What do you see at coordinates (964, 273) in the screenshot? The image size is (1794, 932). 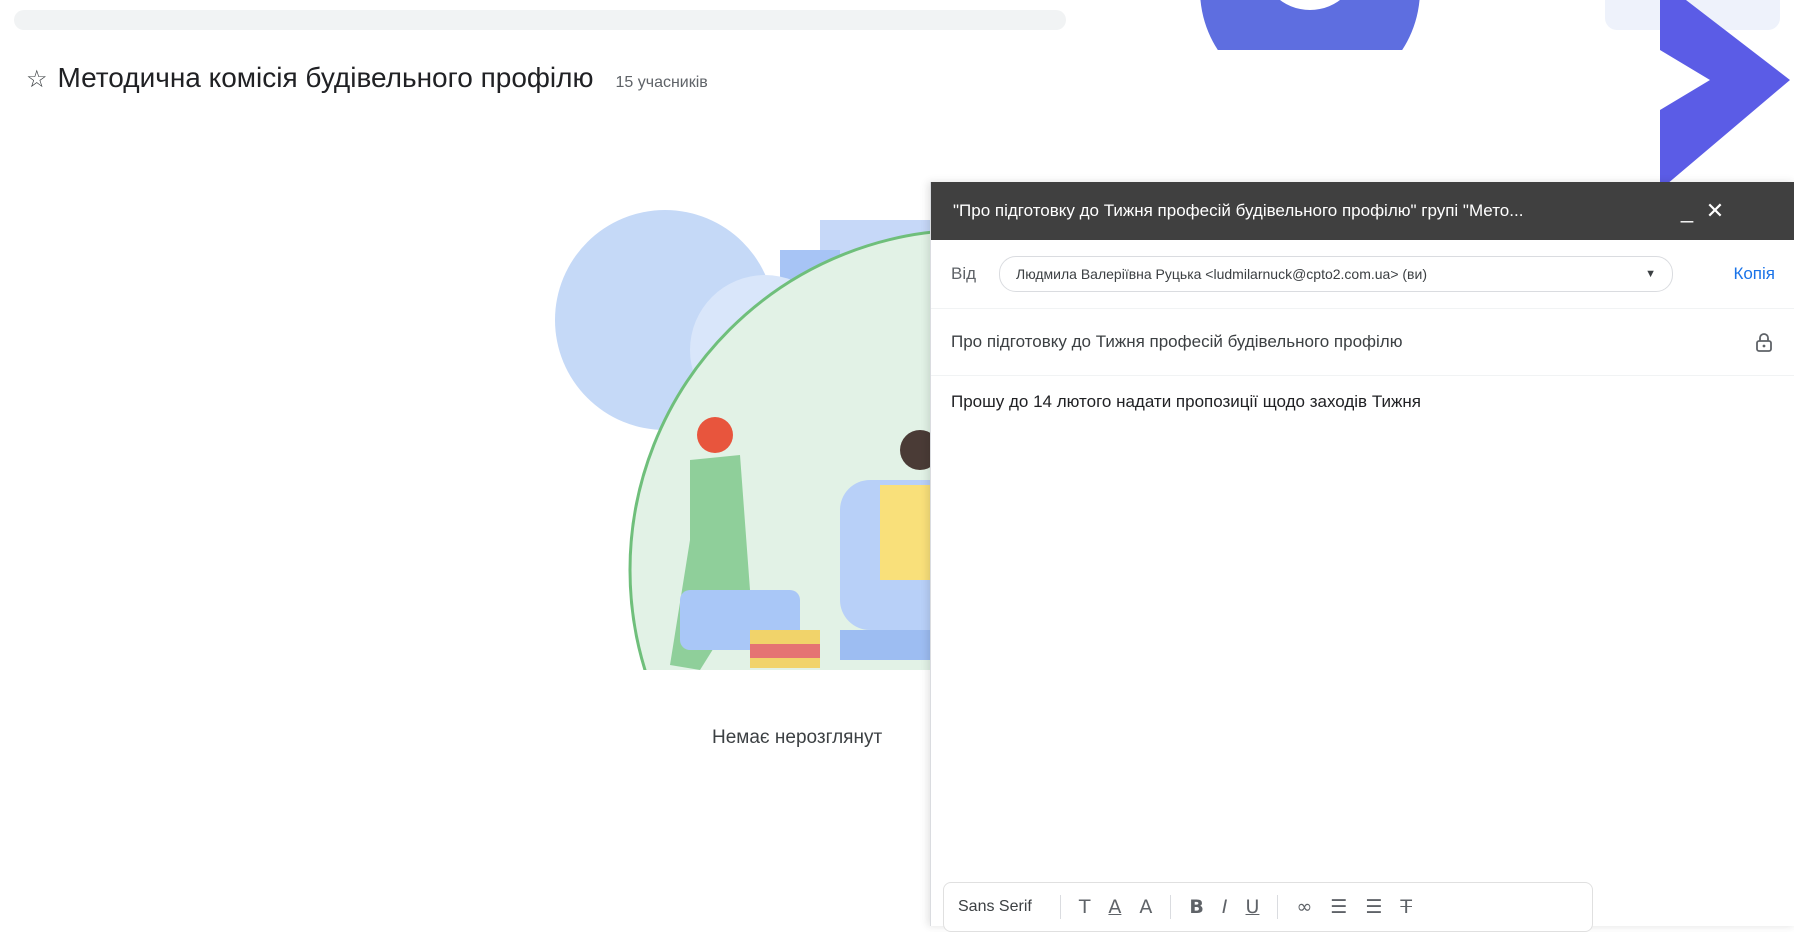 I see `from-label: Від` at bounding box center [964, 273].